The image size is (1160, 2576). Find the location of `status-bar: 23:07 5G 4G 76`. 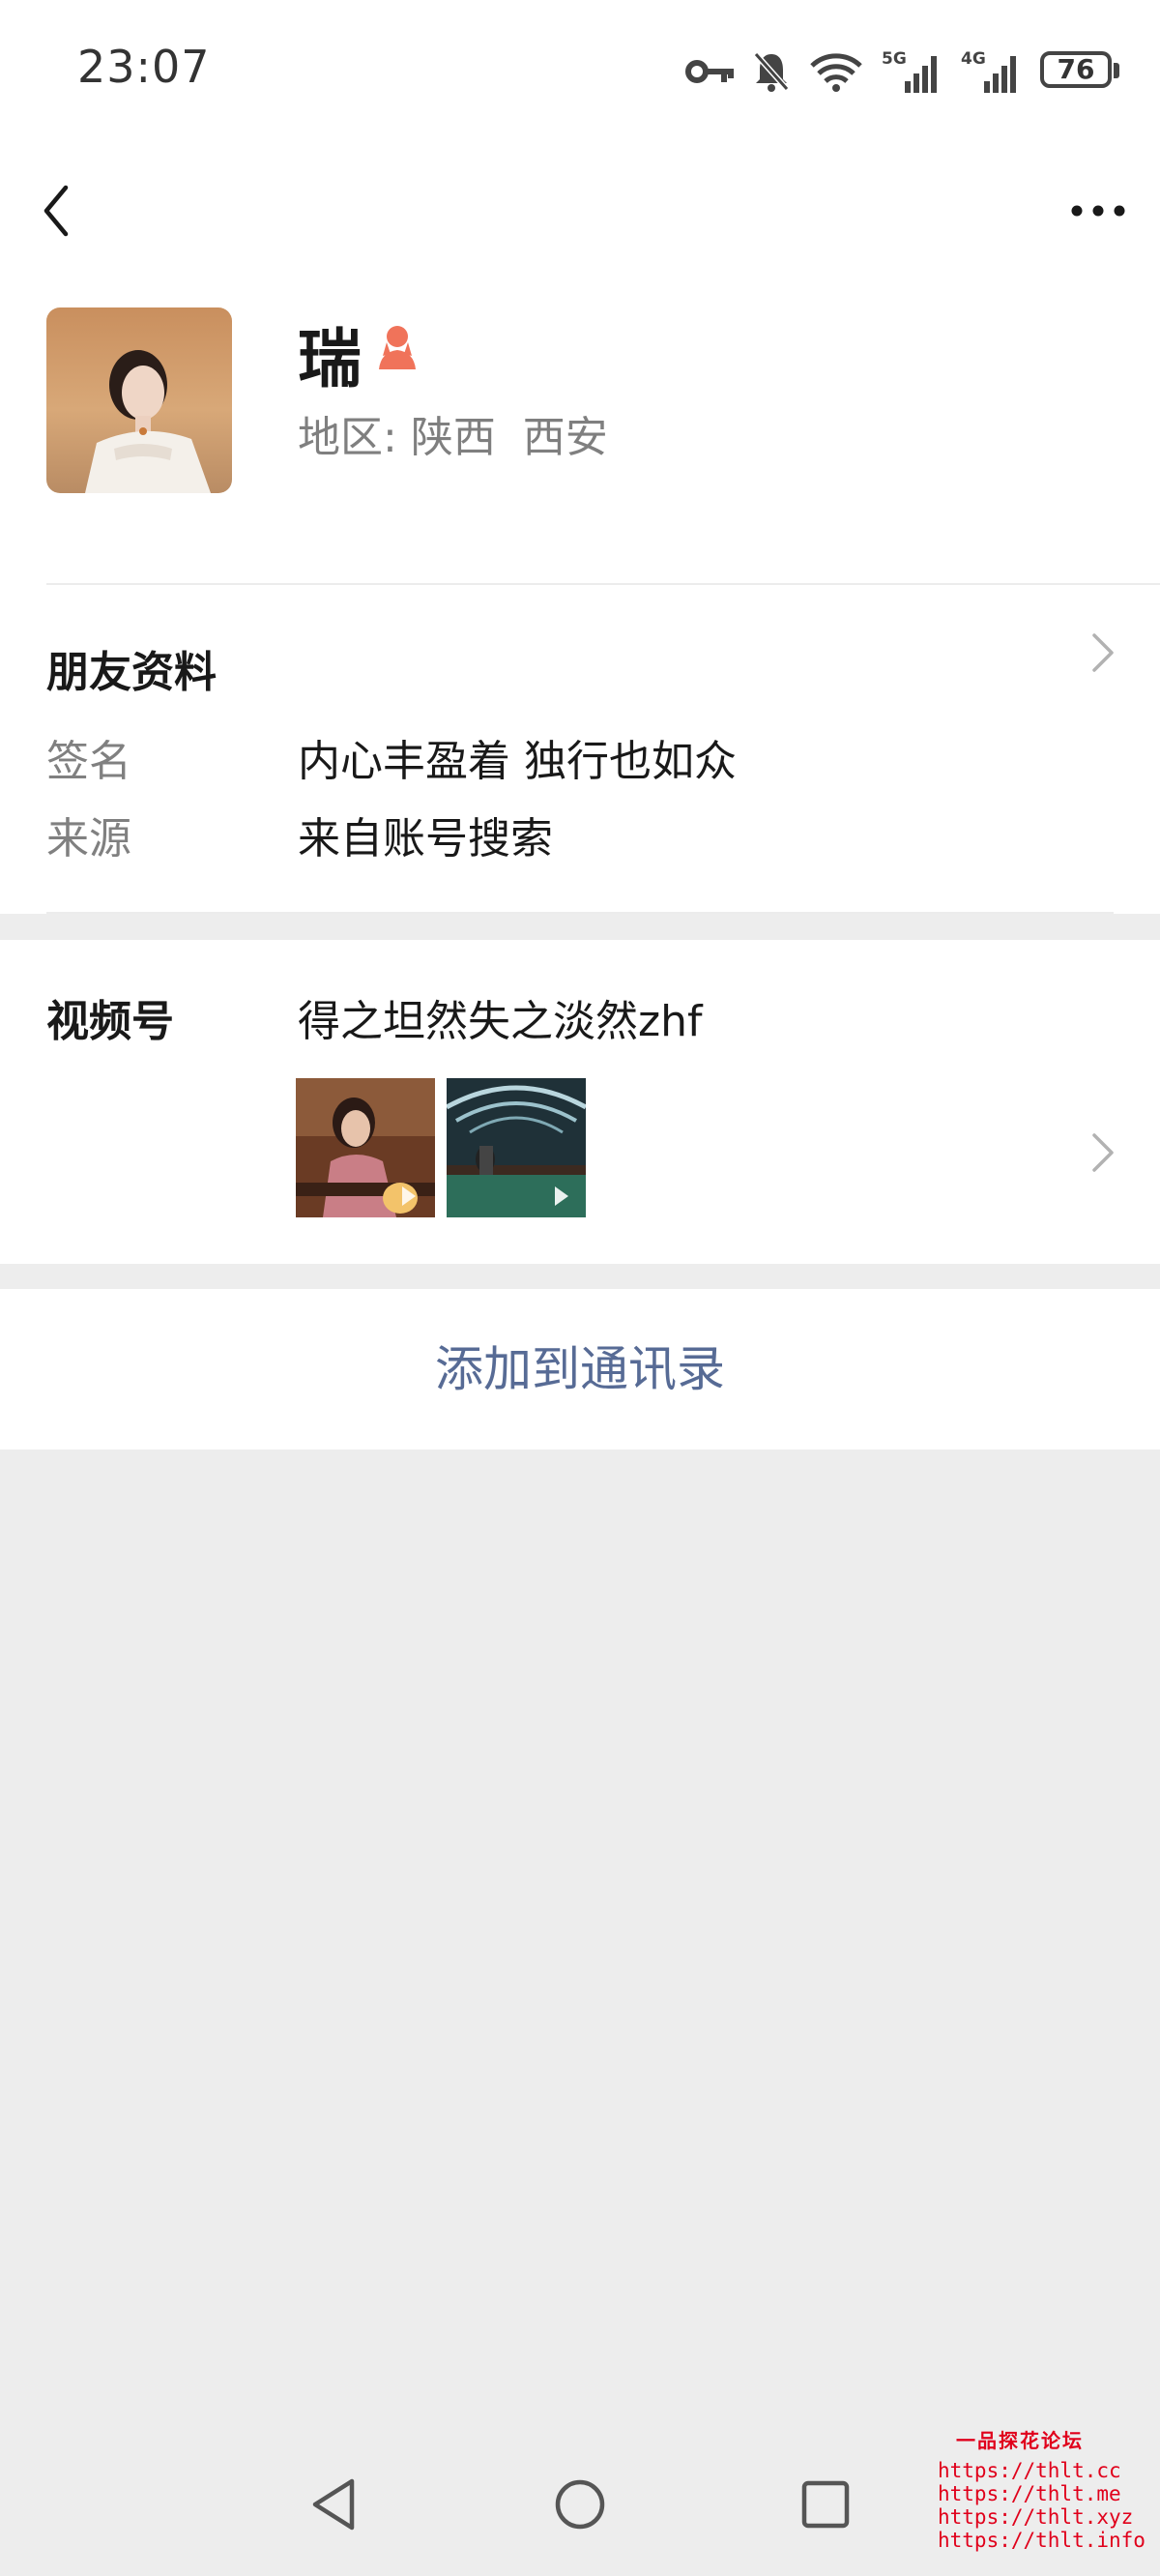

status-bar: 23:07 5G 4G 76 is located at coordinates (580, 72).